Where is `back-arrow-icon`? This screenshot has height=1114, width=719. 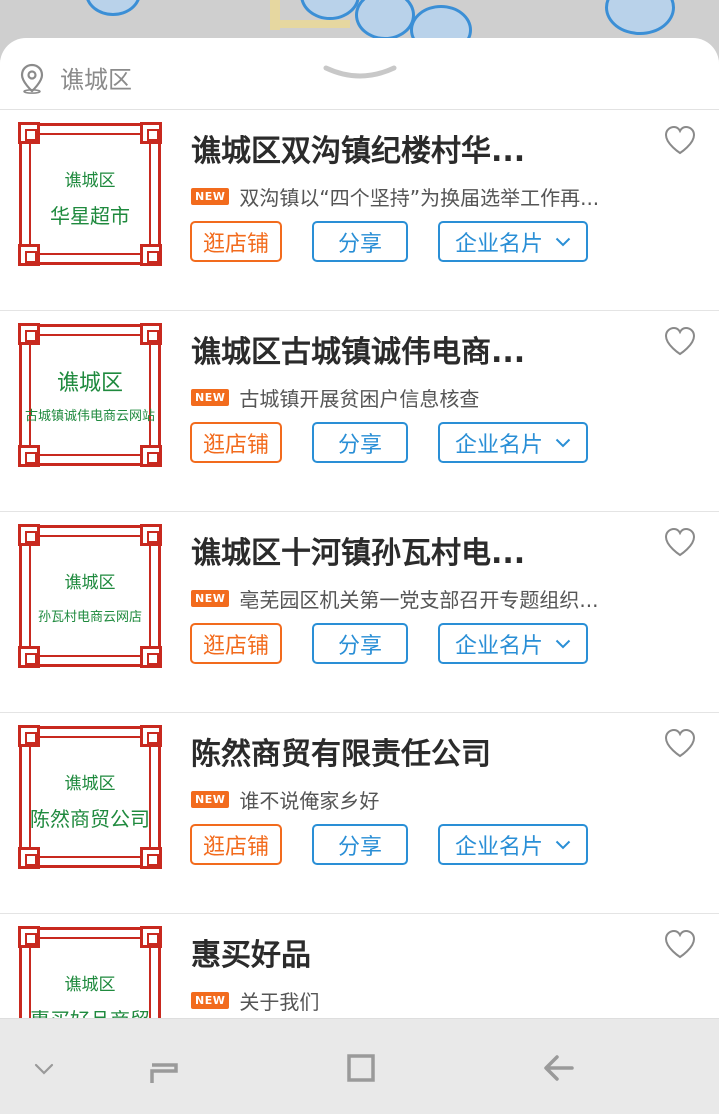 back-arrow-icon is located at coordinates (559, 1068).